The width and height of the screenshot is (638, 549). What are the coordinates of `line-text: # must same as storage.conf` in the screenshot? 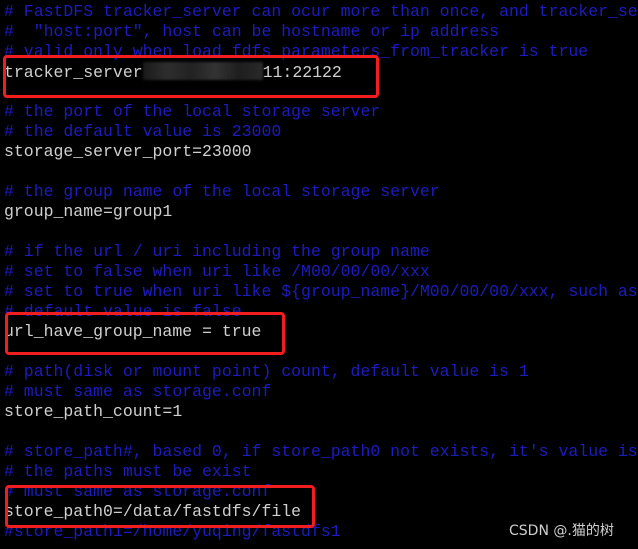 It's located at (138, 391).